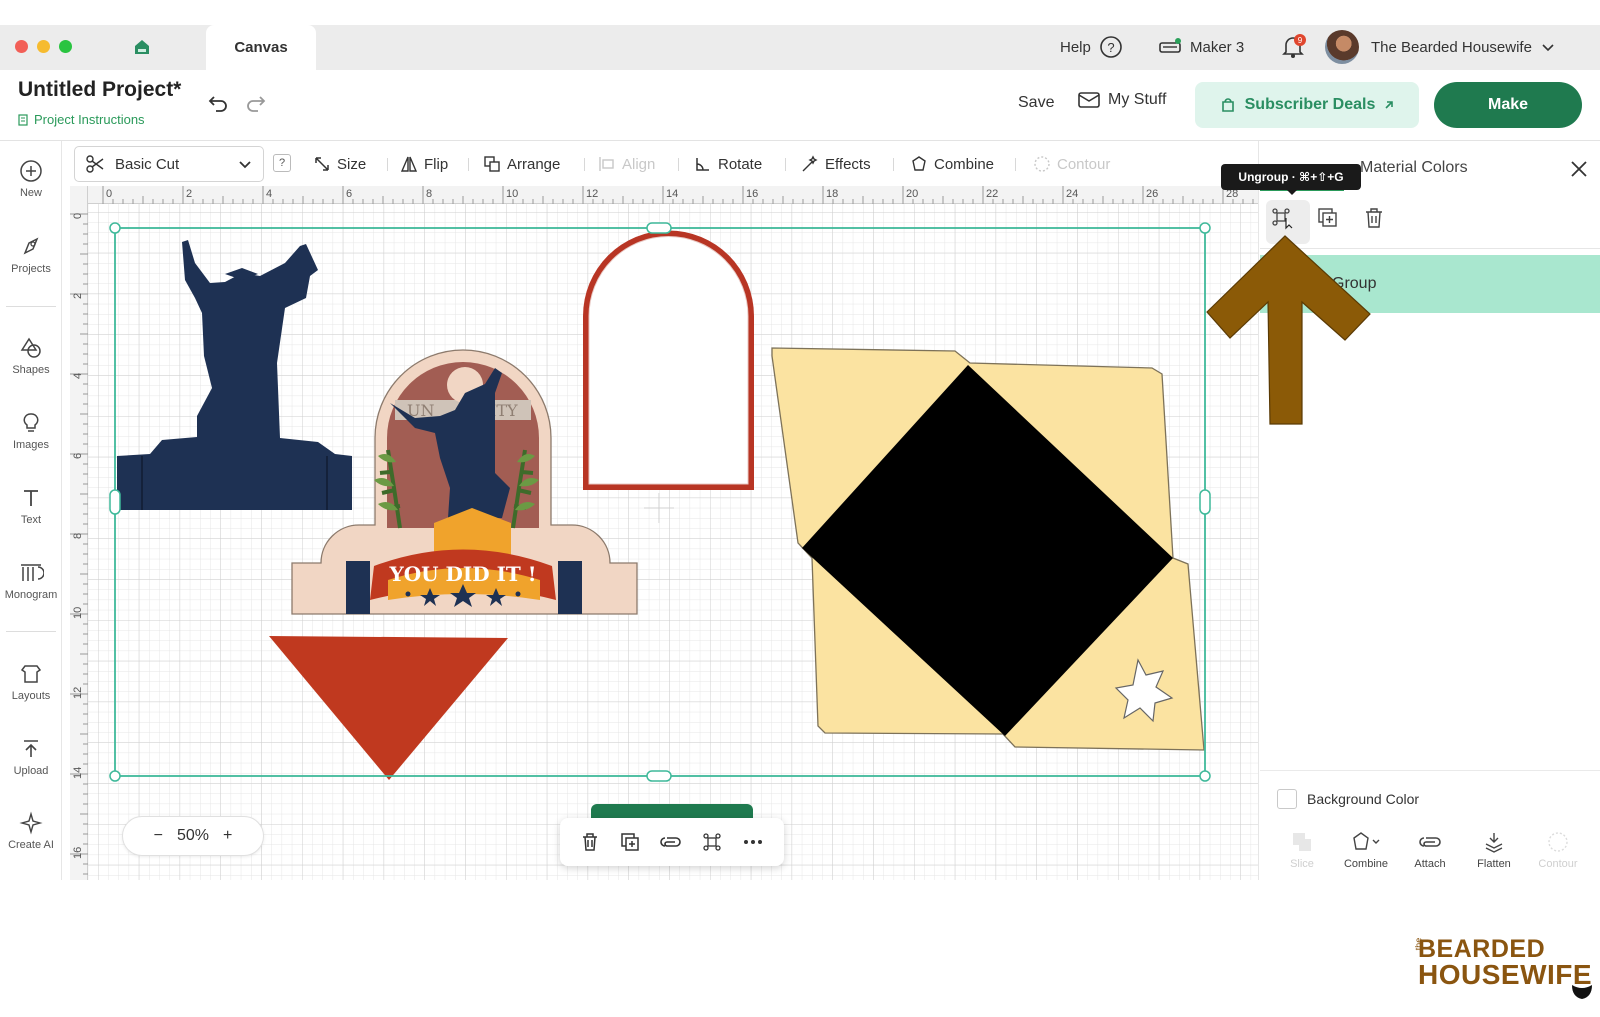 The image size is (1600, 1017). Describe the element at coordinates (1310, 104) in the screenshot. I see `subscriber-deals-label: Subscriber Deals` at that location.